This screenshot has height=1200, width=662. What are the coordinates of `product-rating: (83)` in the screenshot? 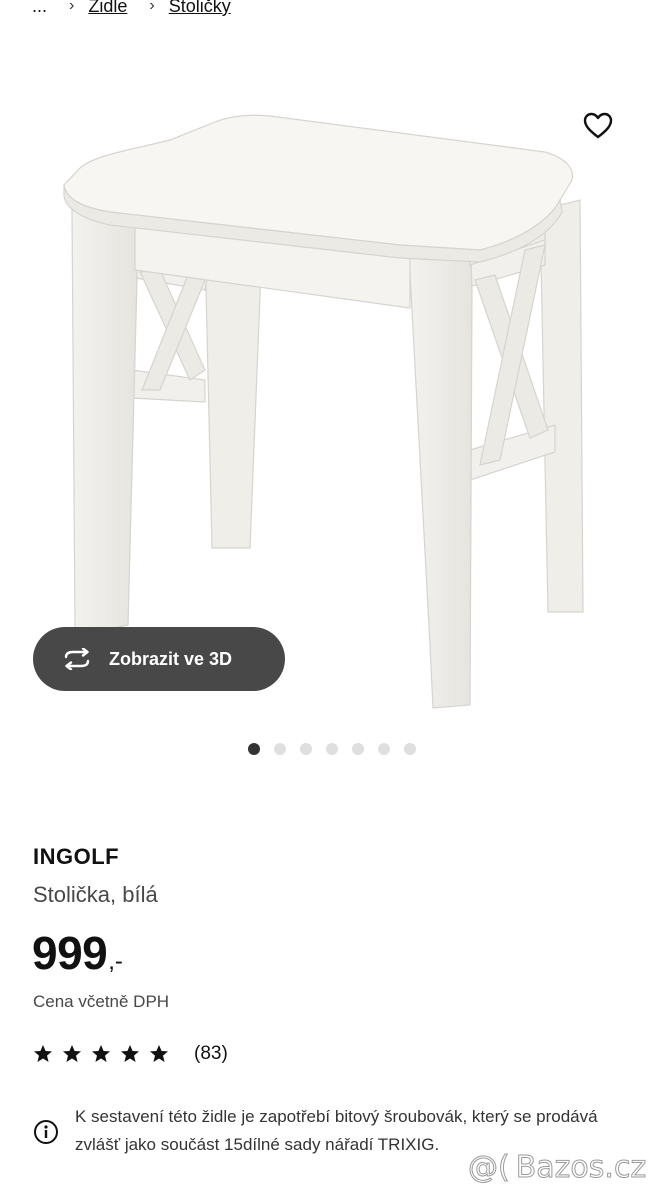 It's located at (130, 1054).